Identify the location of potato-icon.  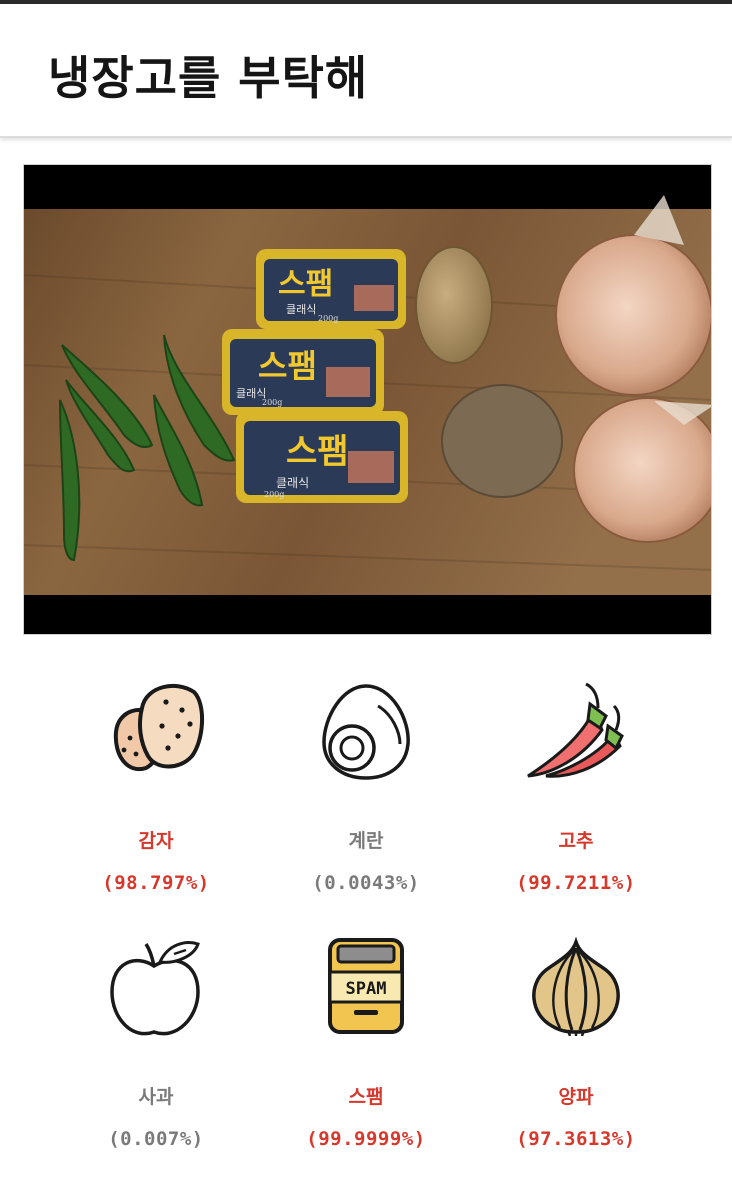
(156, 730).